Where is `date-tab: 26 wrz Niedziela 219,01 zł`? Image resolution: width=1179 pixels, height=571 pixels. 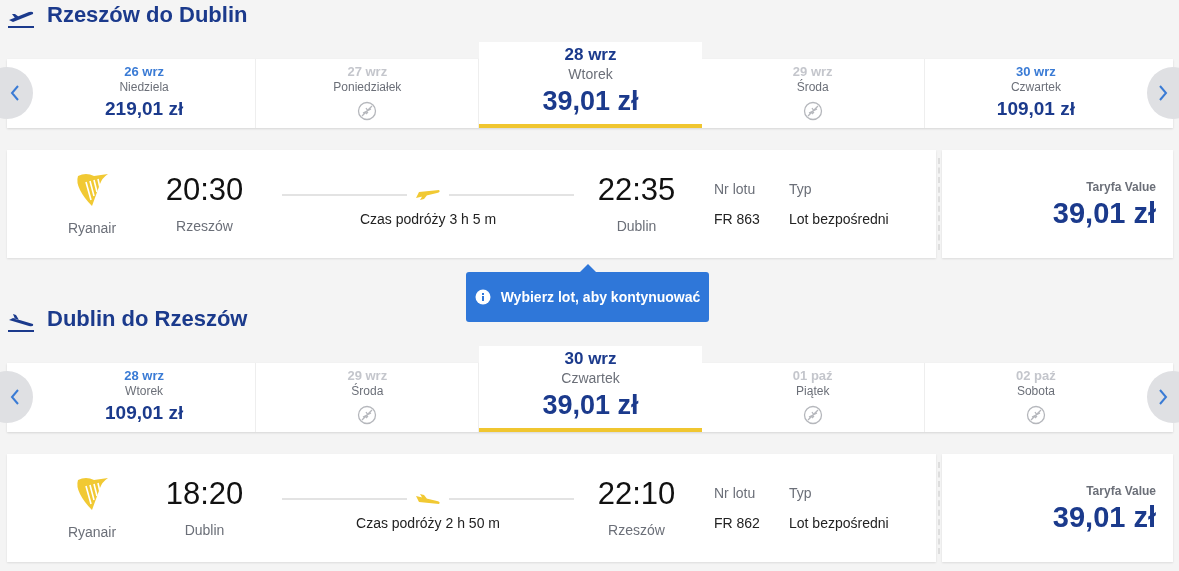 date-tab: 26 wrz Niedziela 219,01 zł is located at coordinates (145, 93).